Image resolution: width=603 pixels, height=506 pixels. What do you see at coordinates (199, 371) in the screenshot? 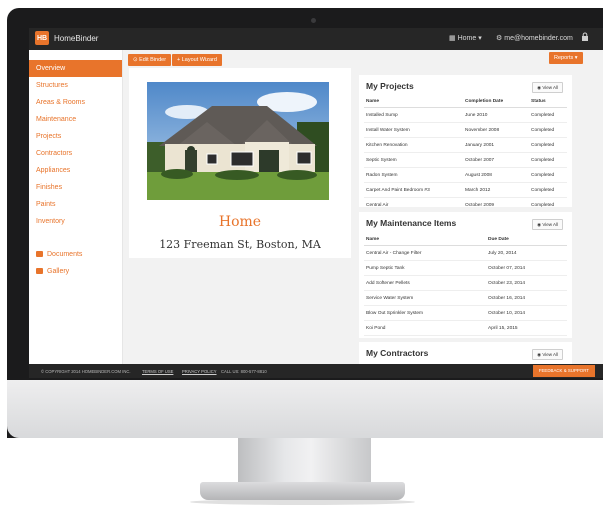
I see `footer-privacy-link: PRIVACY POLICY` at bounding box center [199, 371].